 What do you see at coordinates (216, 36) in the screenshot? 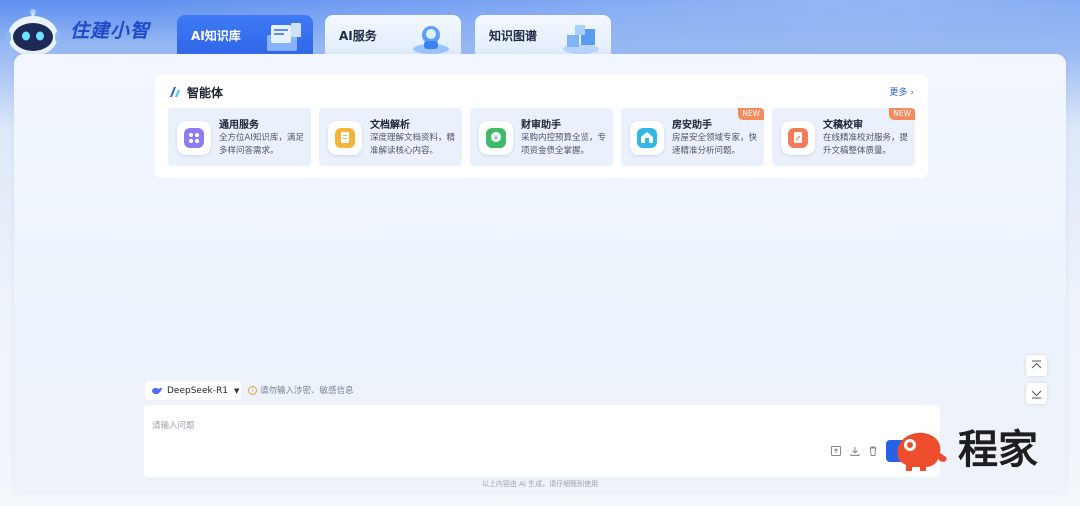
I see `tab-label: AI知识库` at bounding box center [216, 36].